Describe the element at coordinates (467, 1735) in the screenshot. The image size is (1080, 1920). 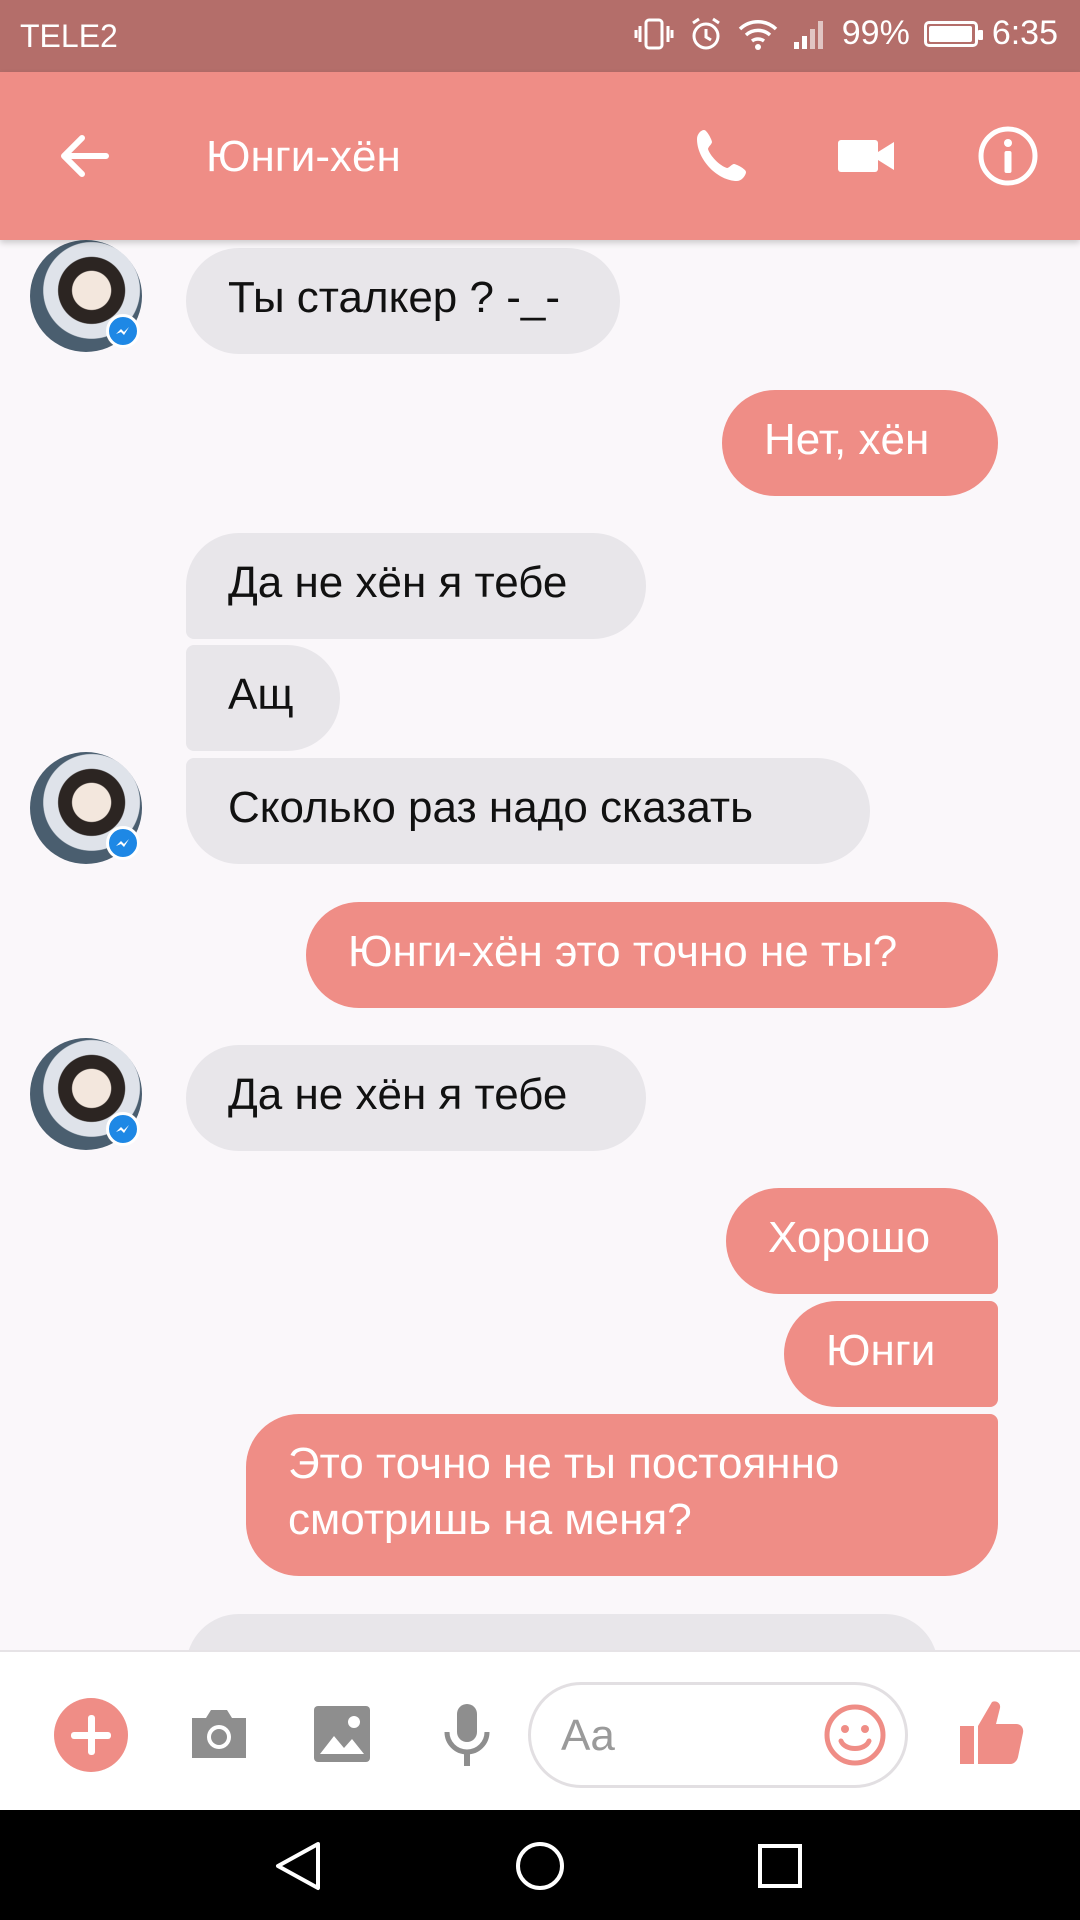
I see `microphone-icon` at that location.